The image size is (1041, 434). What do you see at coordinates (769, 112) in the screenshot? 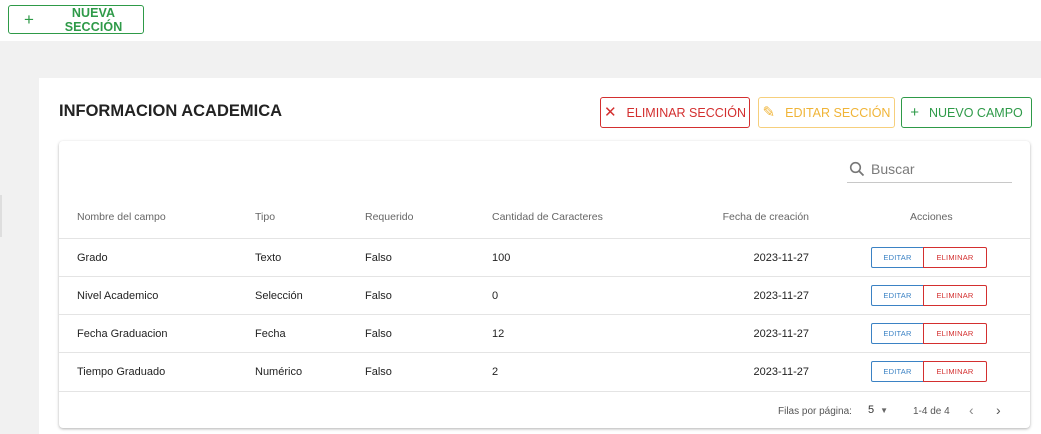
I see `pencil-icon: ✎` at bounding box center [769, 112].